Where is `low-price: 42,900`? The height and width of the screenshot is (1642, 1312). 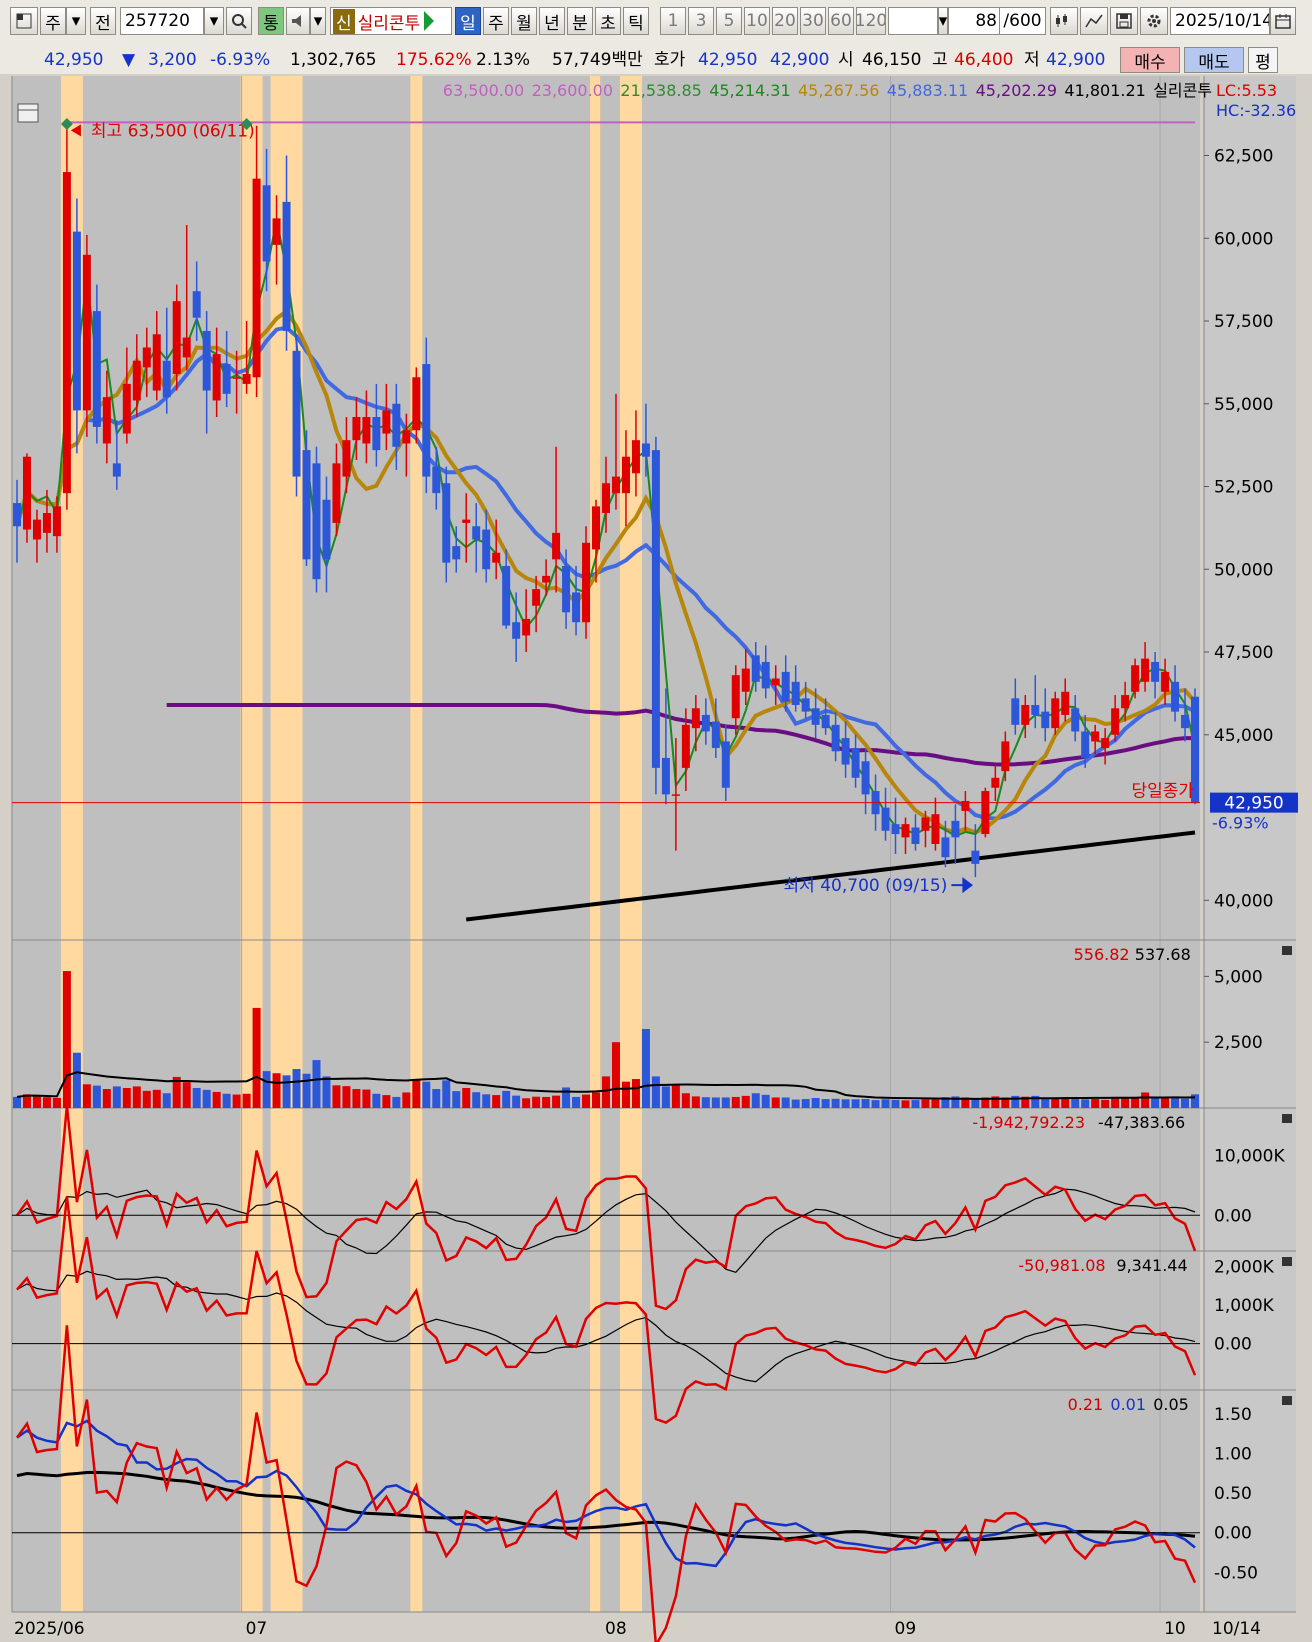 low-price: 42,900 is located at coordinates (1076, 60).